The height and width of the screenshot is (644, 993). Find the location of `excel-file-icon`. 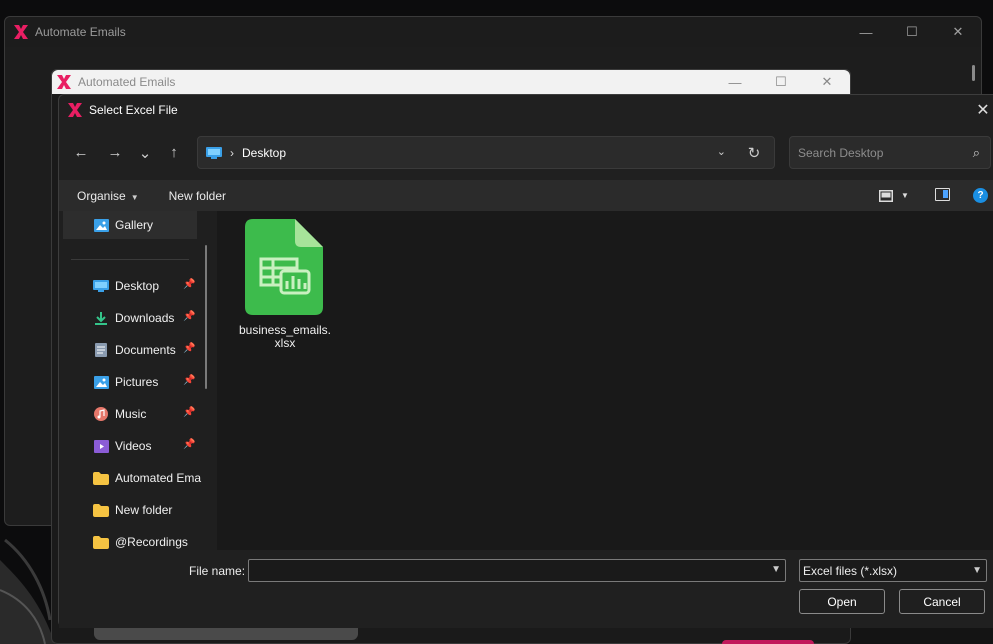

excel-file-icon is located at coordinates (284, 267).